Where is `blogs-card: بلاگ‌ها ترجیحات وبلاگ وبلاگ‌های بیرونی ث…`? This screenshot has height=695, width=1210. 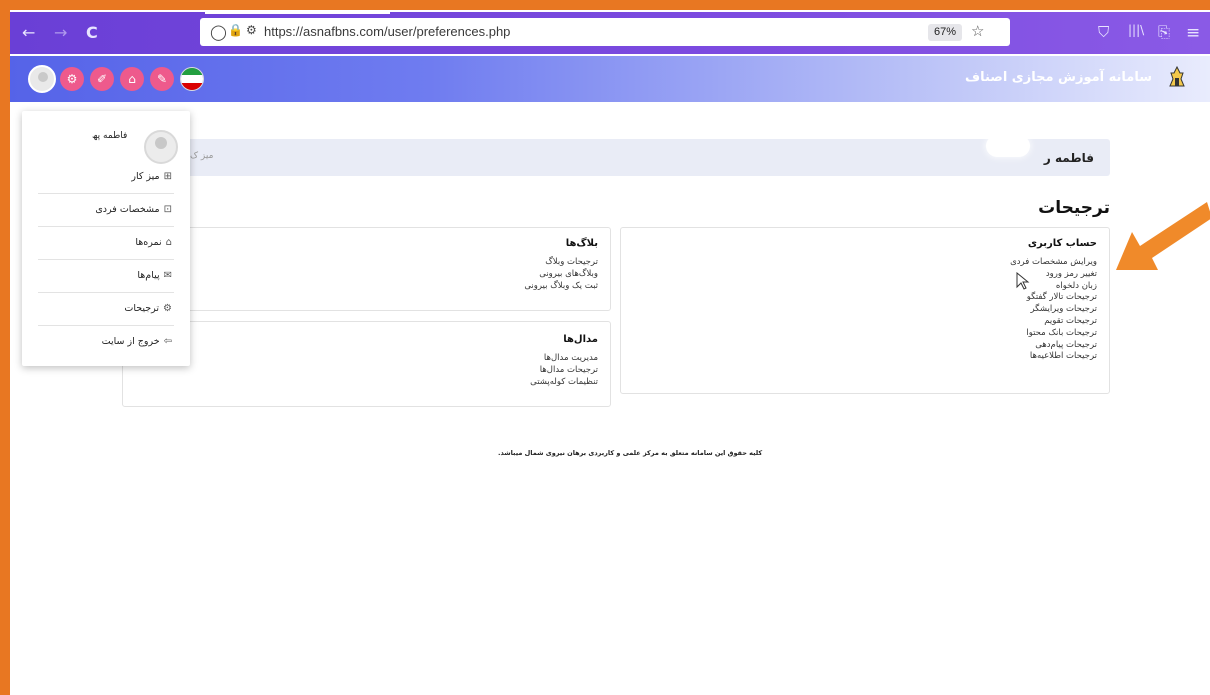
blogs-card: بلاگ‌ها ترجیحات وبلاگ وبلاگ‌های بیرونی ث… is located at coordinates (366, 269).